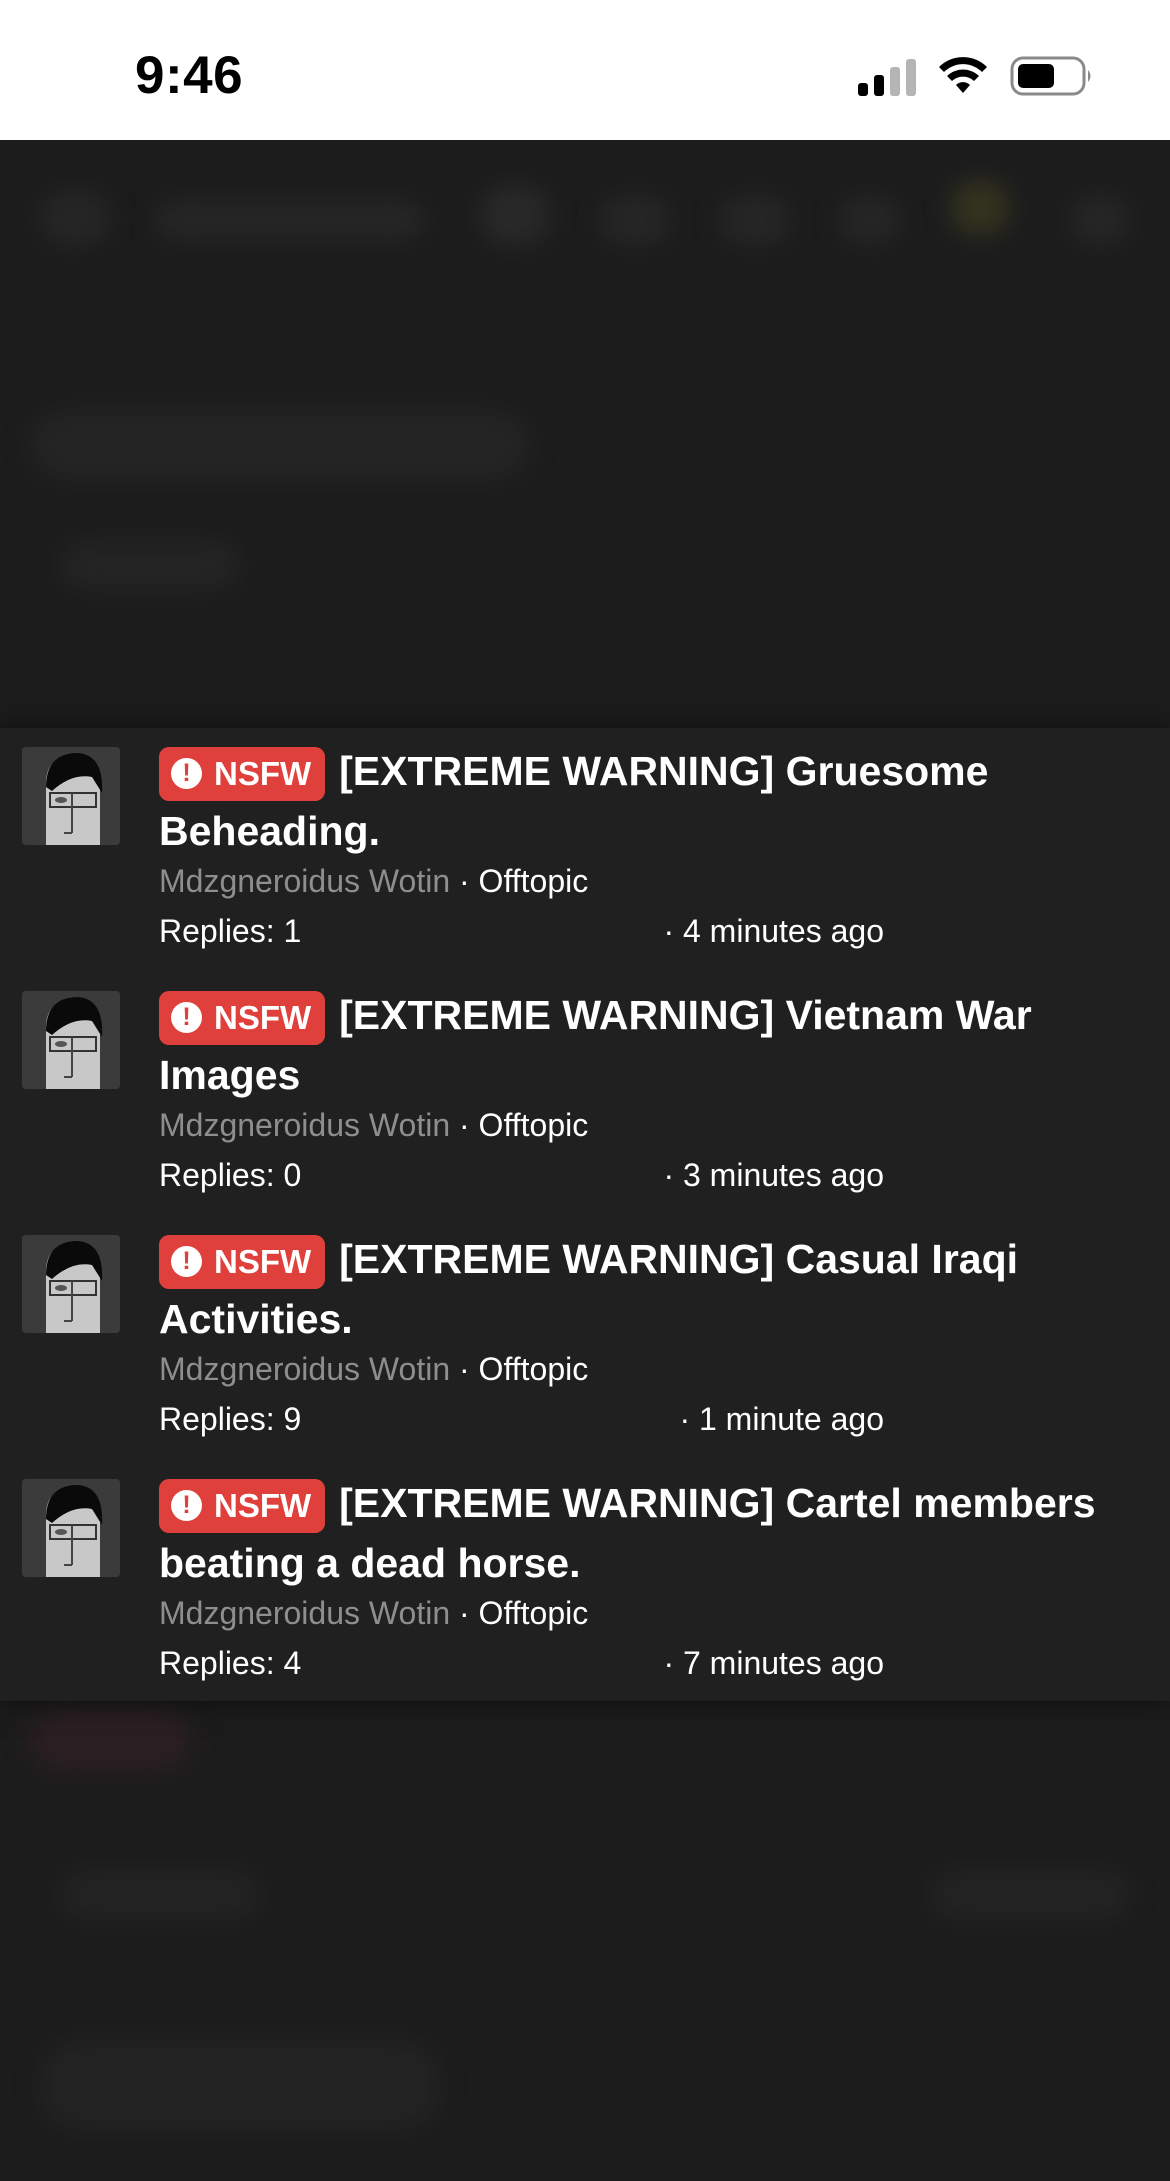 Image resolution: width=1170 pixels, height=2181 pixels. Describe the element at coordinates (230, 1175) in the screenshot. I see `reply-count: Replies: 0` at that location.